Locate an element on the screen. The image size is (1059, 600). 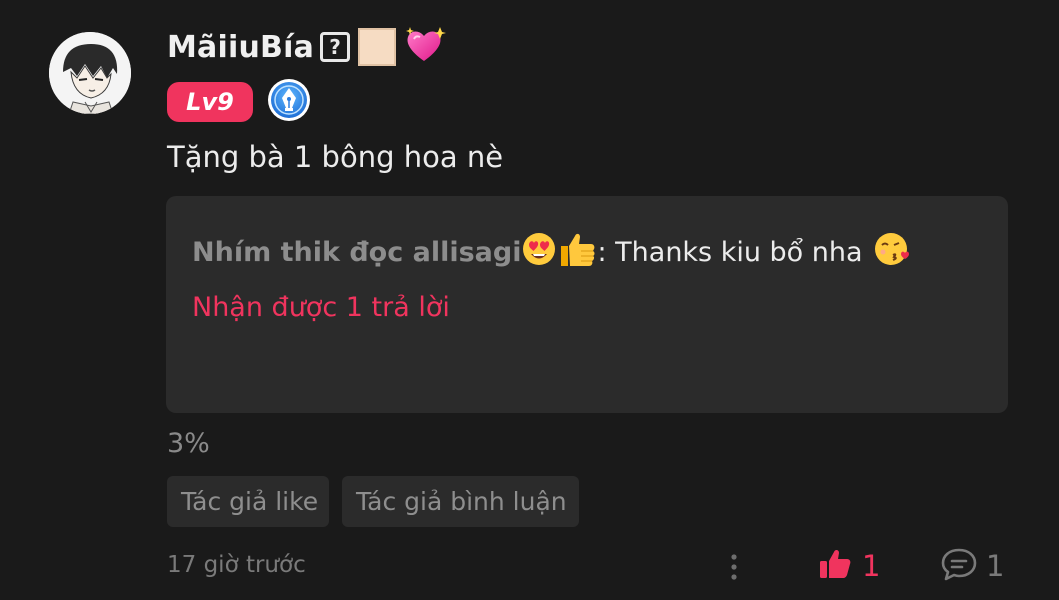
thumbs-up-icon is located at coordinates (835, 566).